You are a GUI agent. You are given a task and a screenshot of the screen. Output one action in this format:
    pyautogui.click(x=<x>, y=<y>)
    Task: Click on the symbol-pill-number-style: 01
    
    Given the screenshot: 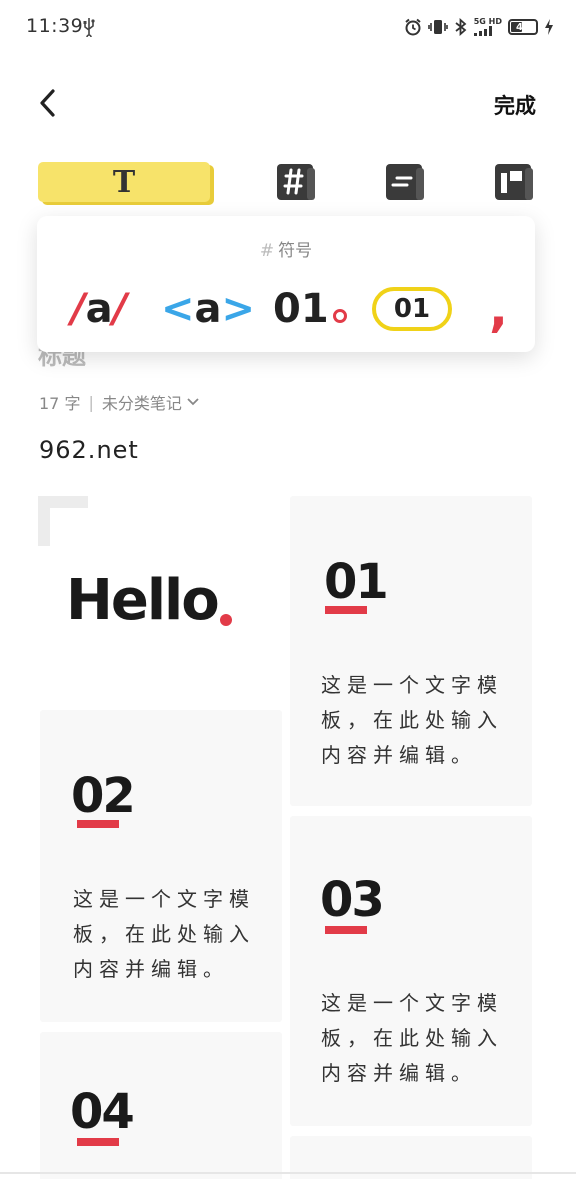 What is the action you would take?
    pyautogui.click(x=412, y=309)
    